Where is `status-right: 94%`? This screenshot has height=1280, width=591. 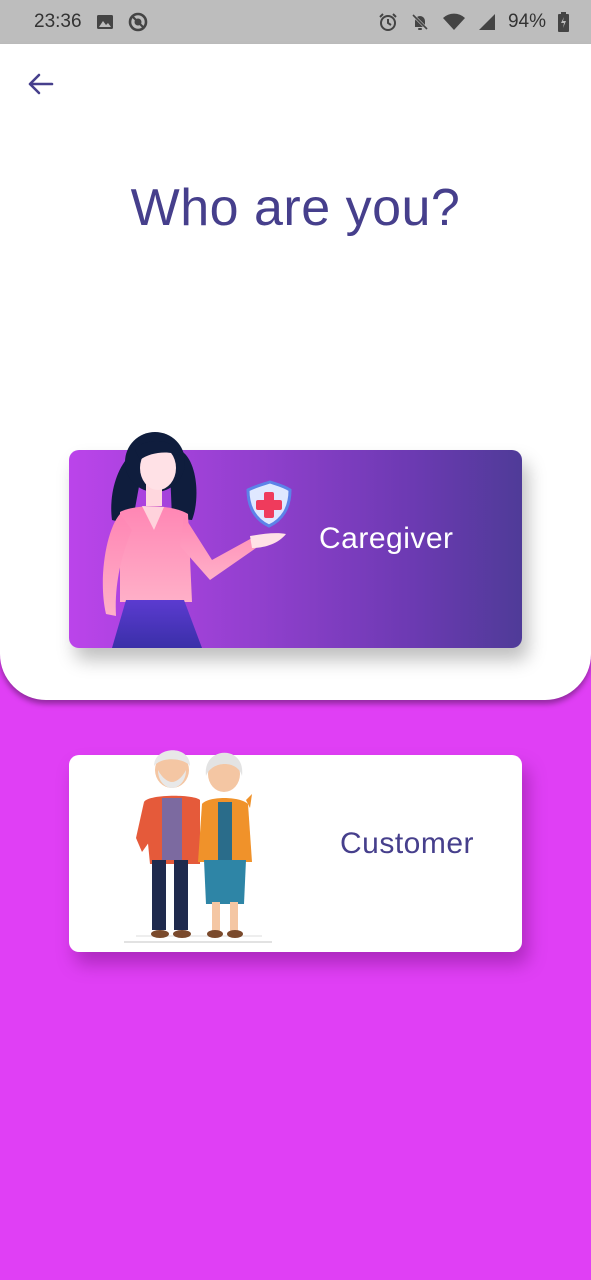 status-right: 94% is located at coordinates (473, 22).